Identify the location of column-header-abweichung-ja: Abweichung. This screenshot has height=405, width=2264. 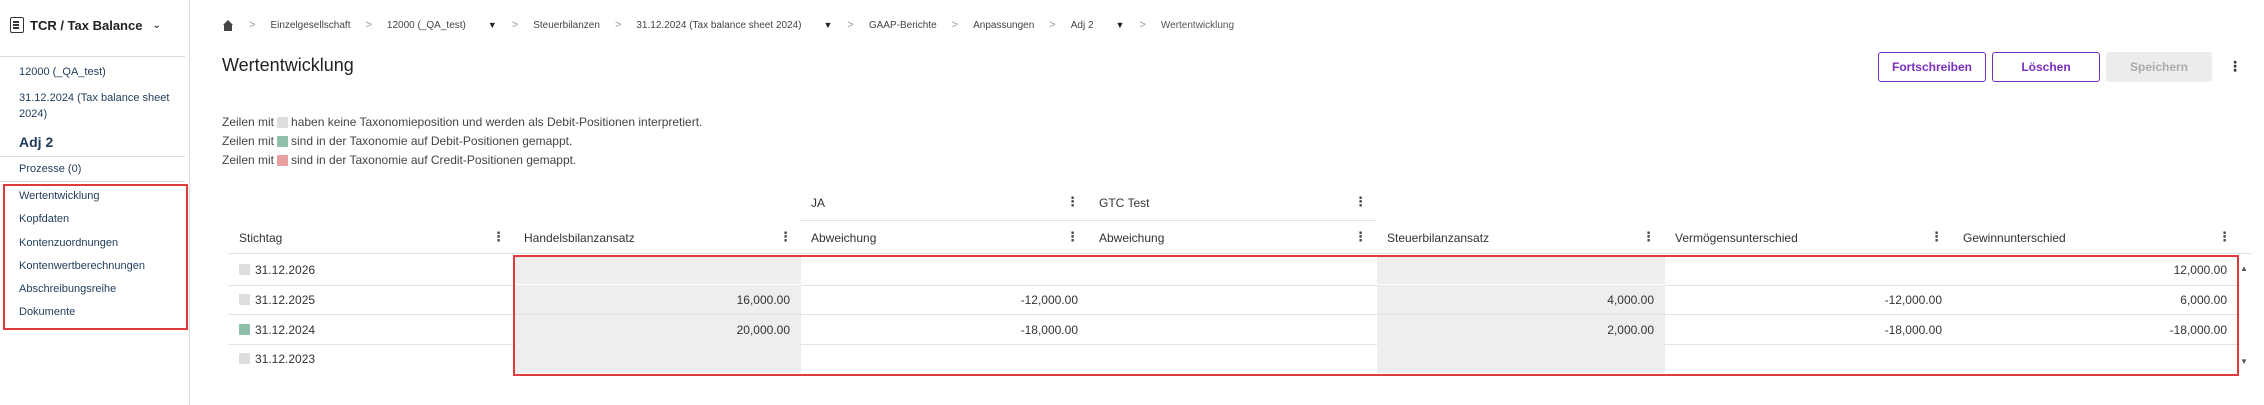
(843, 238).